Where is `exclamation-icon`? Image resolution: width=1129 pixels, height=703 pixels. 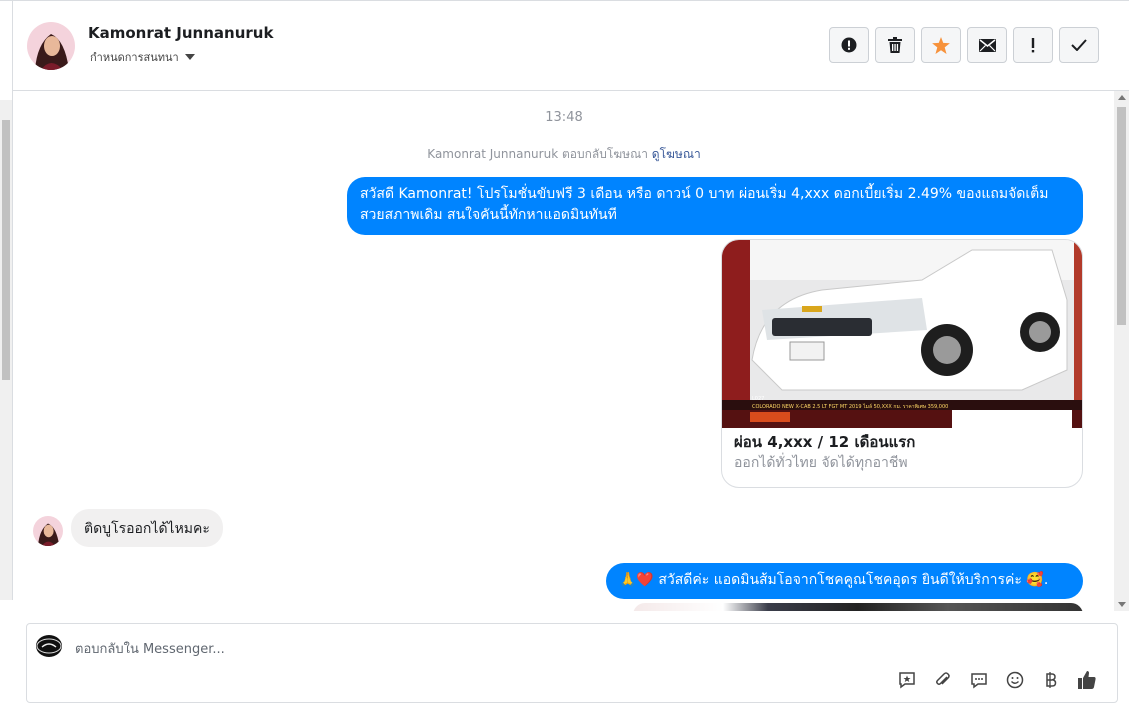 exclamation-icon is located at coordinates (1033, 45).